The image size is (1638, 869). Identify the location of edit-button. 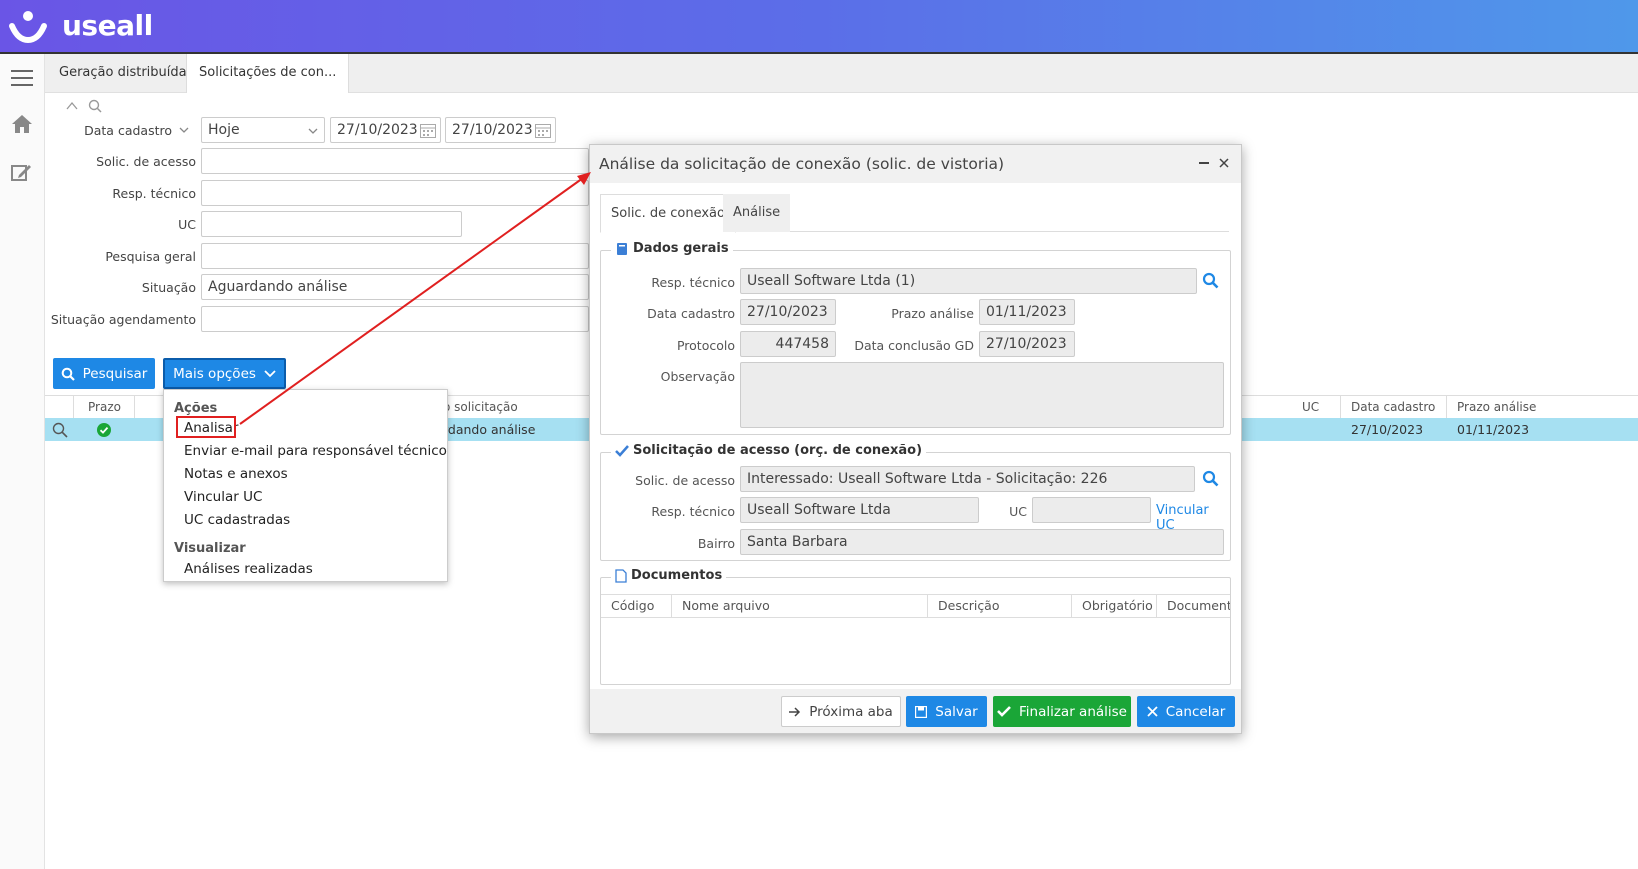
(22, 172).